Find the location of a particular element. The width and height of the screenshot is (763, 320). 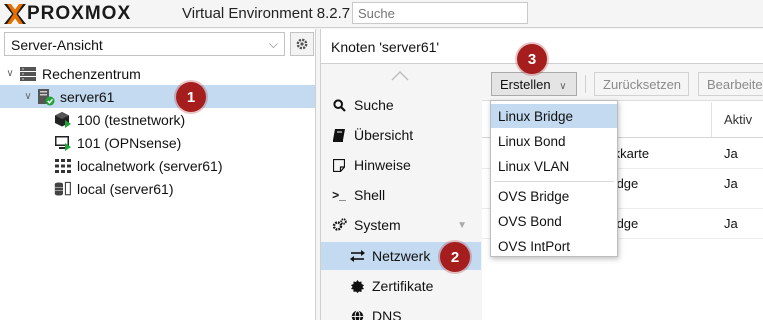

menu-item-linux-bond: Linux Bond is located at coordinates (554, 141).